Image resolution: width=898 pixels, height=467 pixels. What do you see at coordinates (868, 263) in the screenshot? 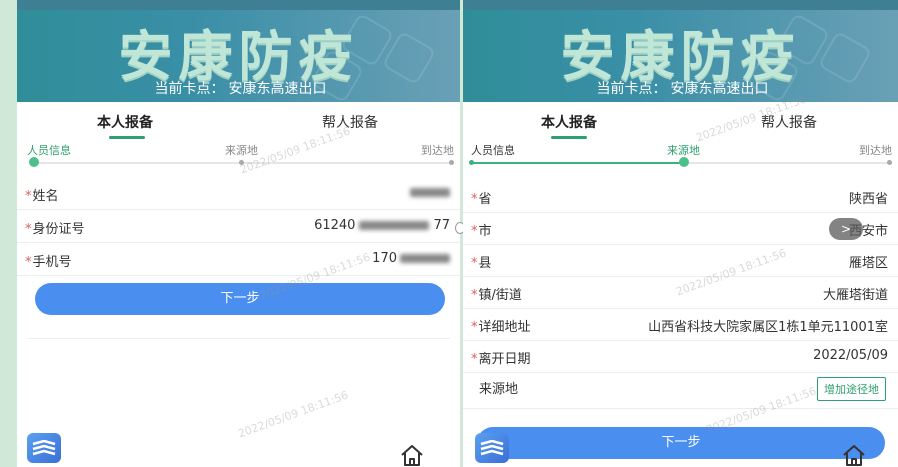
I see `county-value: 雁塔区` at bounding box center [868, 263].